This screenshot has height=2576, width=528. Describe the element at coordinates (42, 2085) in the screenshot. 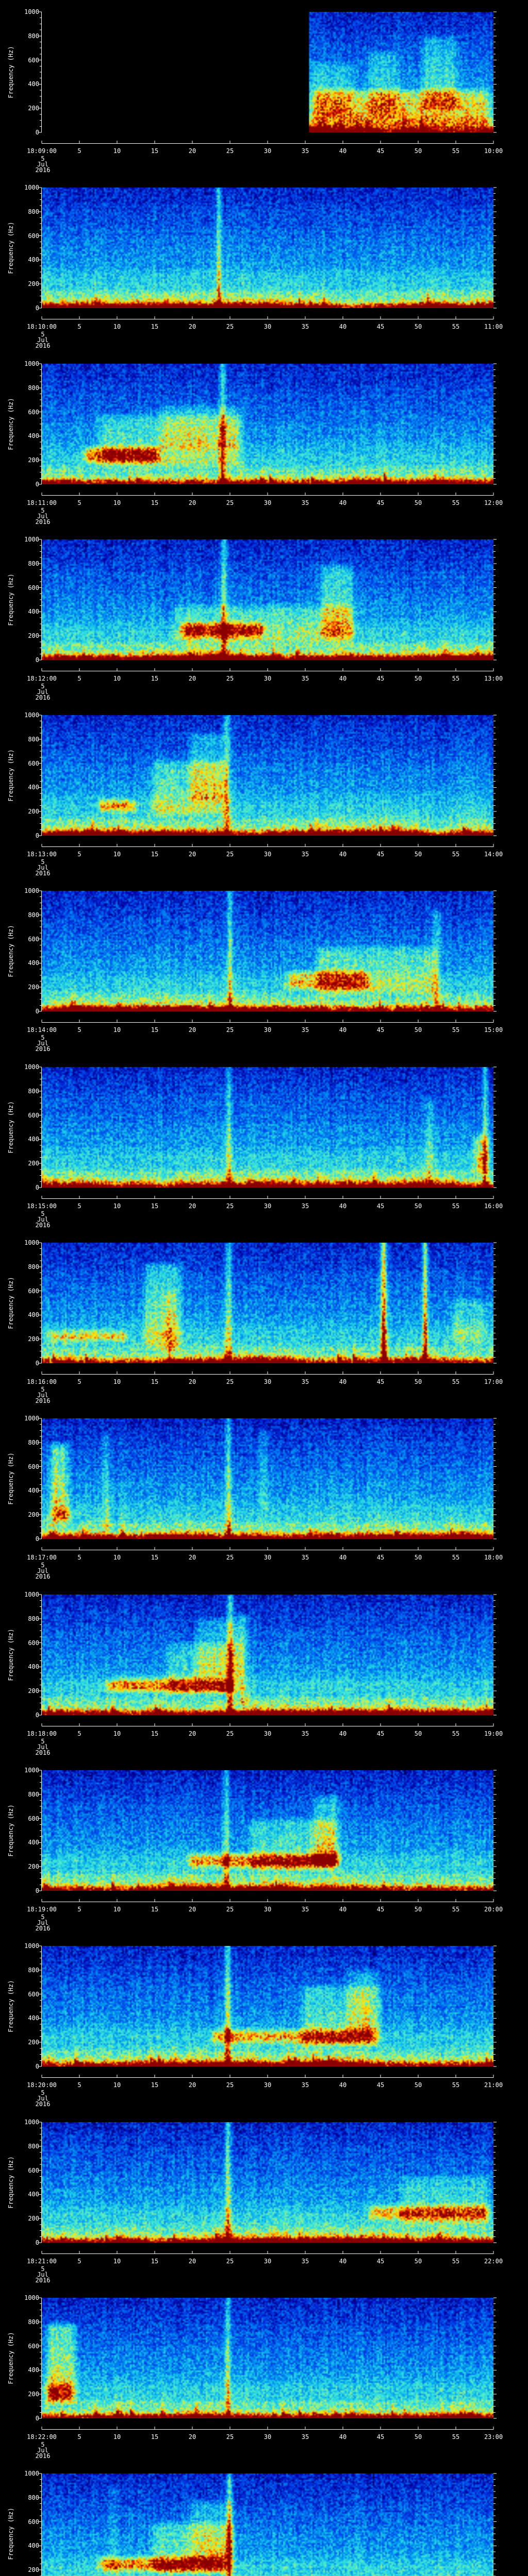

I see `x-start-time-label: 18:20:00` at that location.